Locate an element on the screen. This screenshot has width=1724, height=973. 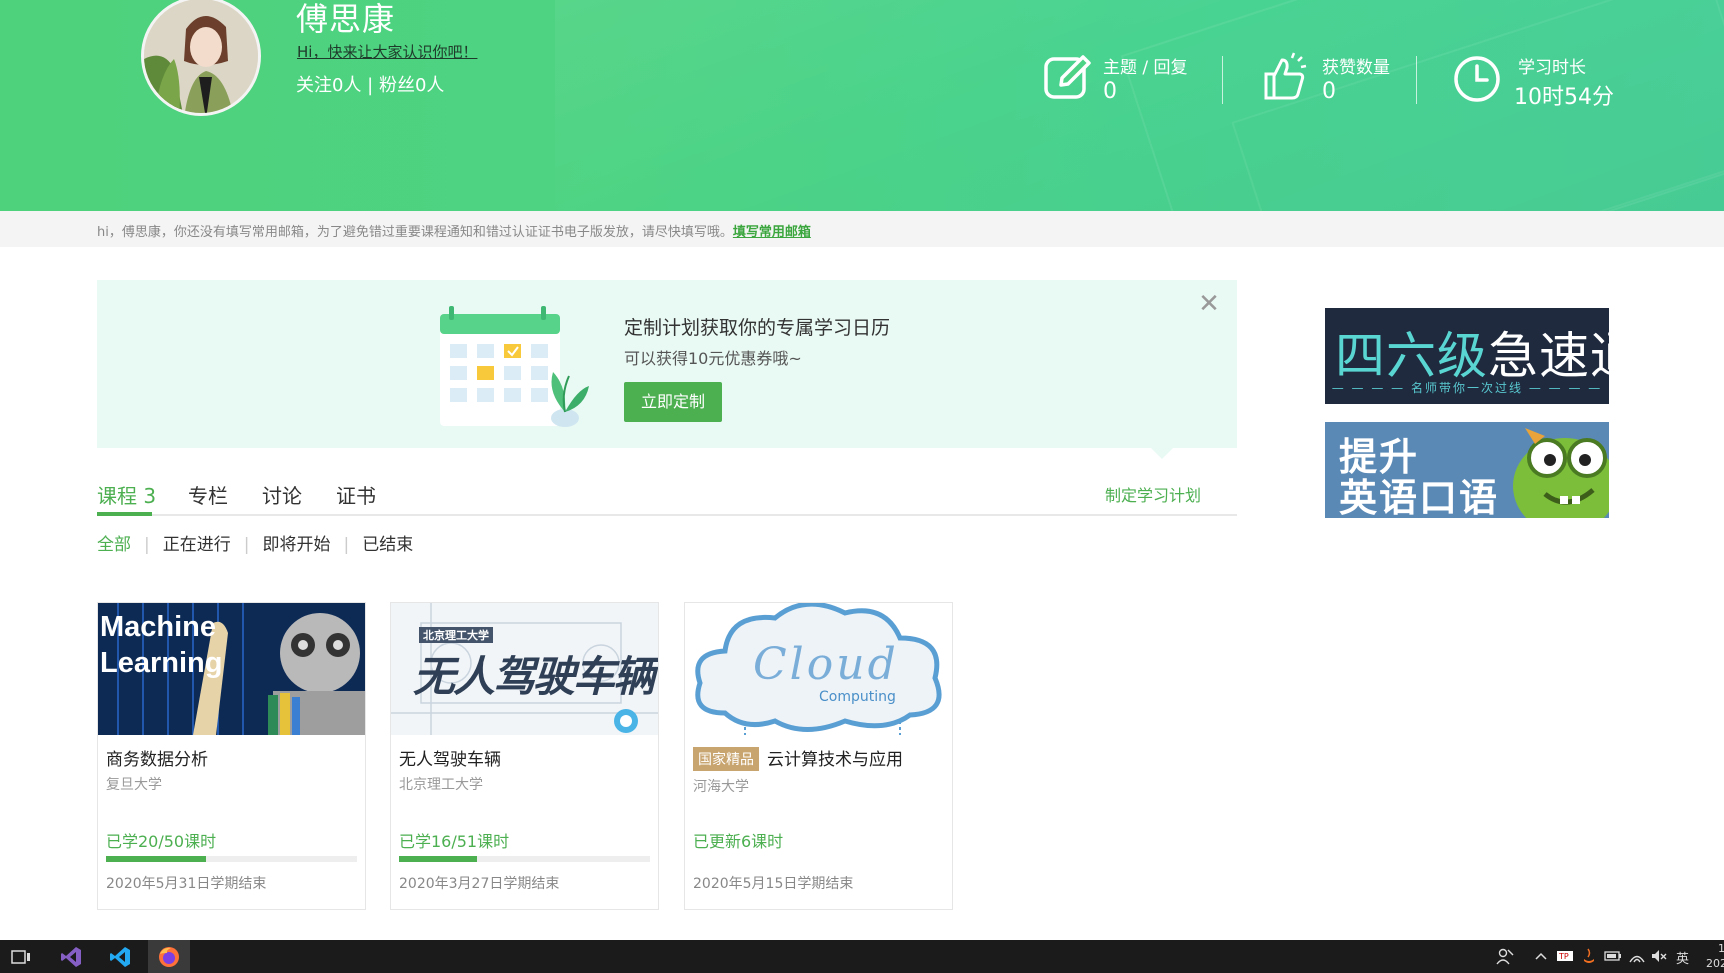
course-thumbnail: 北京理工大学 无人驾驶车辆 is located at coordinates (524, 669).